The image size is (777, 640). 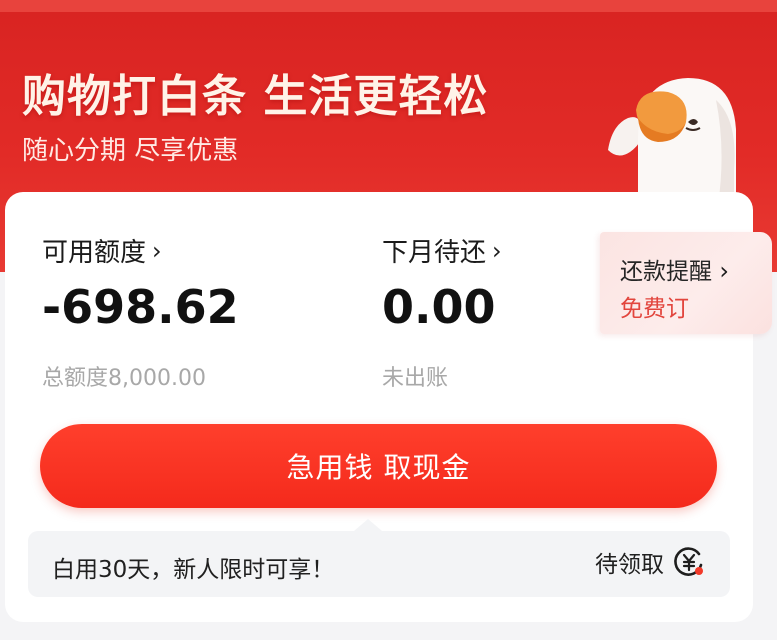 What do you see at coordinates (368, 525) in the screenshot?
I see `promo-pointer` at bounding box center [368, 525].